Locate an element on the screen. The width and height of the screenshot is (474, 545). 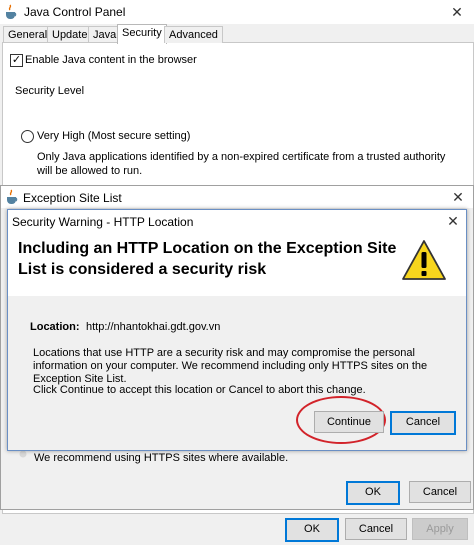
jcp-close-icon: ✕ is located at coordinates (457, 12).